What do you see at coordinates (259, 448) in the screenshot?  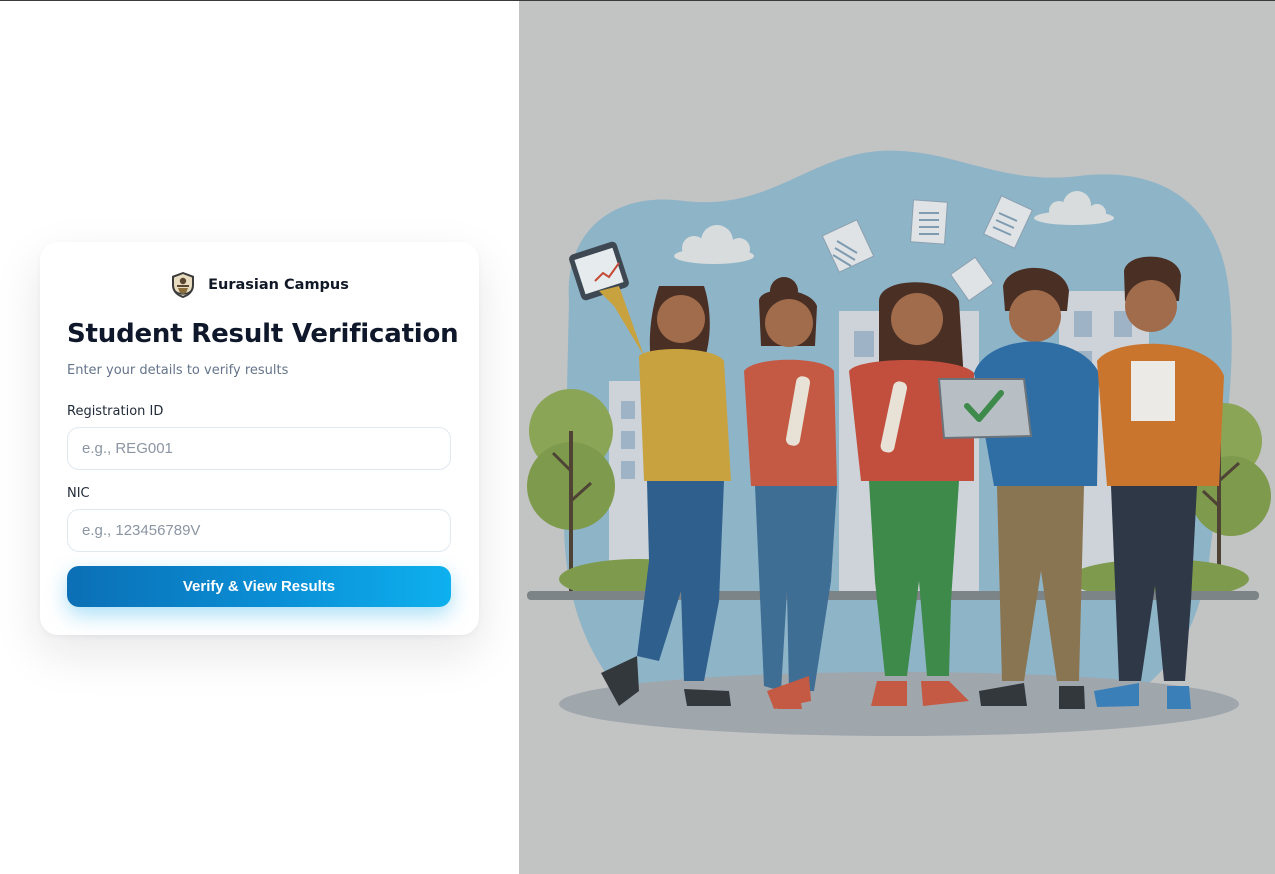 I see `registration-id-input` at bounding box center [259, 448].